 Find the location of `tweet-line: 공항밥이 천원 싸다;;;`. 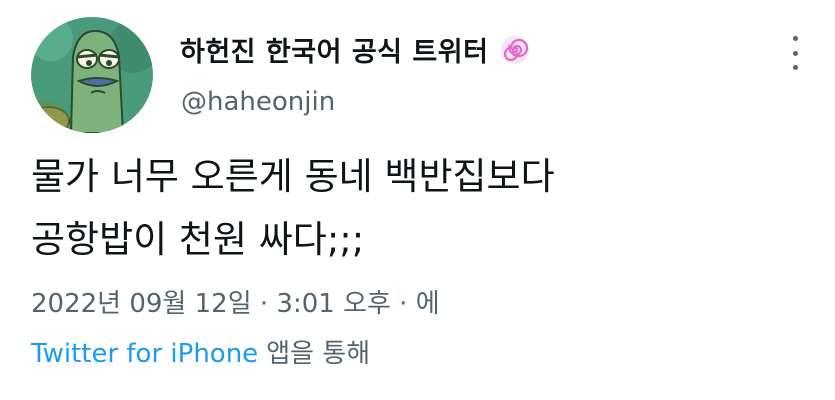

tweet-line: 공항밥이 천원 싸다;;; is located at coordinates (198, 239).